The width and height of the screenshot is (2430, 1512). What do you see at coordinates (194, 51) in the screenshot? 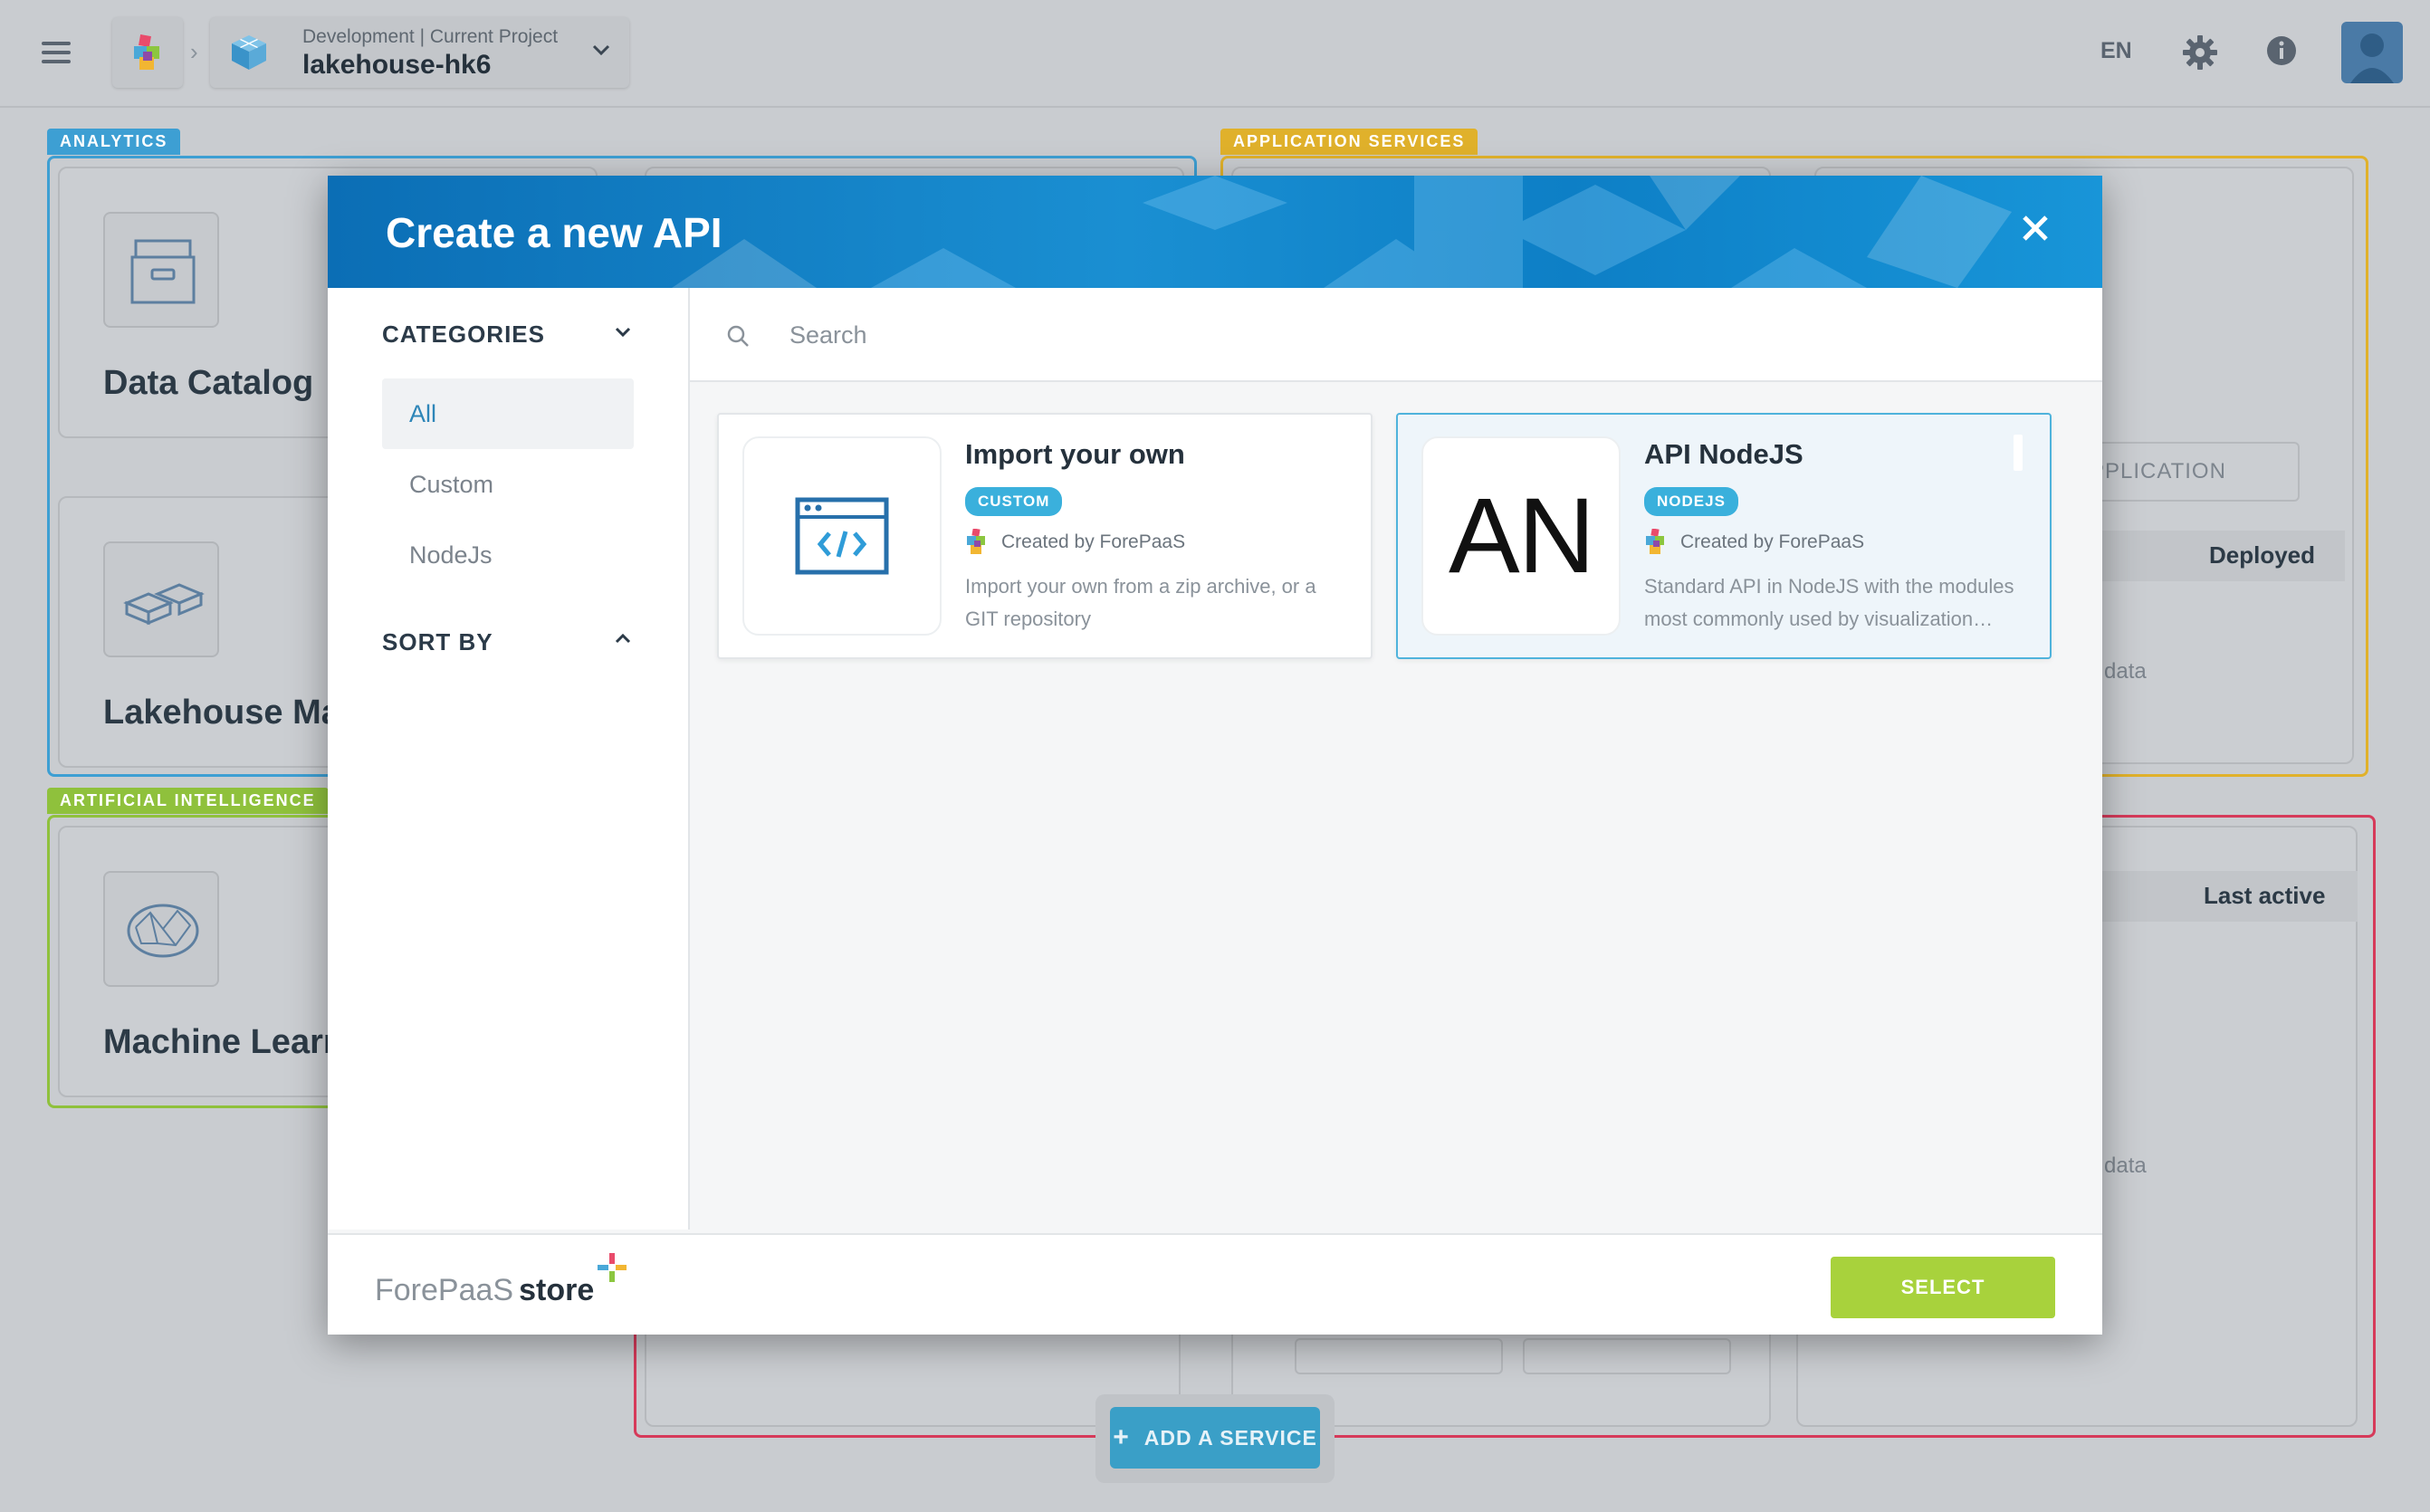
I see `breadcrumb-chevron-icon: ›` at bounding box center [194, 51].